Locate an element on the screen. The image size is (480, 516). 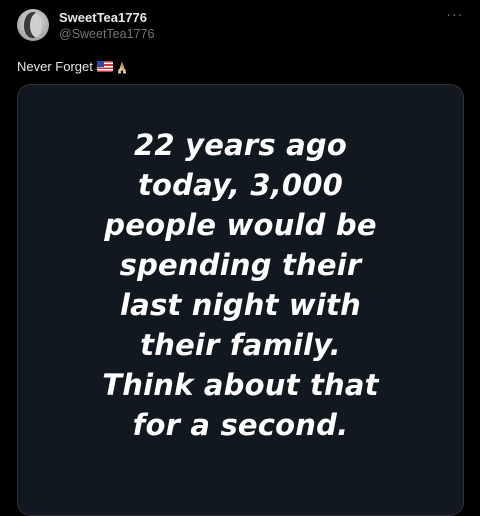
avatar-photo is located at coordinates (33, 25).